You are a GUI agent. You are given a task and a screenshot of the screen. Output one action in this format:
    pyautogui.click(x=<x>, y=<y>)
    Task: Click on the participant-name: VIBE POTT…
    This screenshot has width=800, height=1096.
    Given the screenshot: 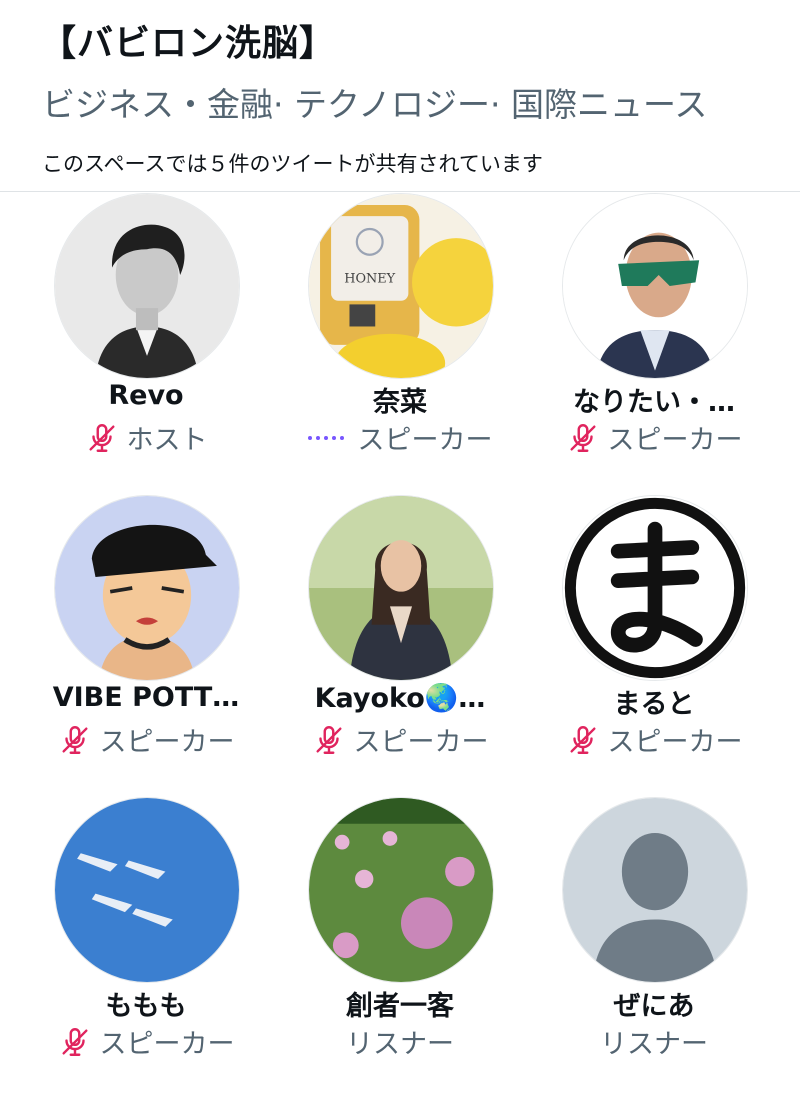 What is the action you would take?
    pyautogui.click(x=146, y=697)
    